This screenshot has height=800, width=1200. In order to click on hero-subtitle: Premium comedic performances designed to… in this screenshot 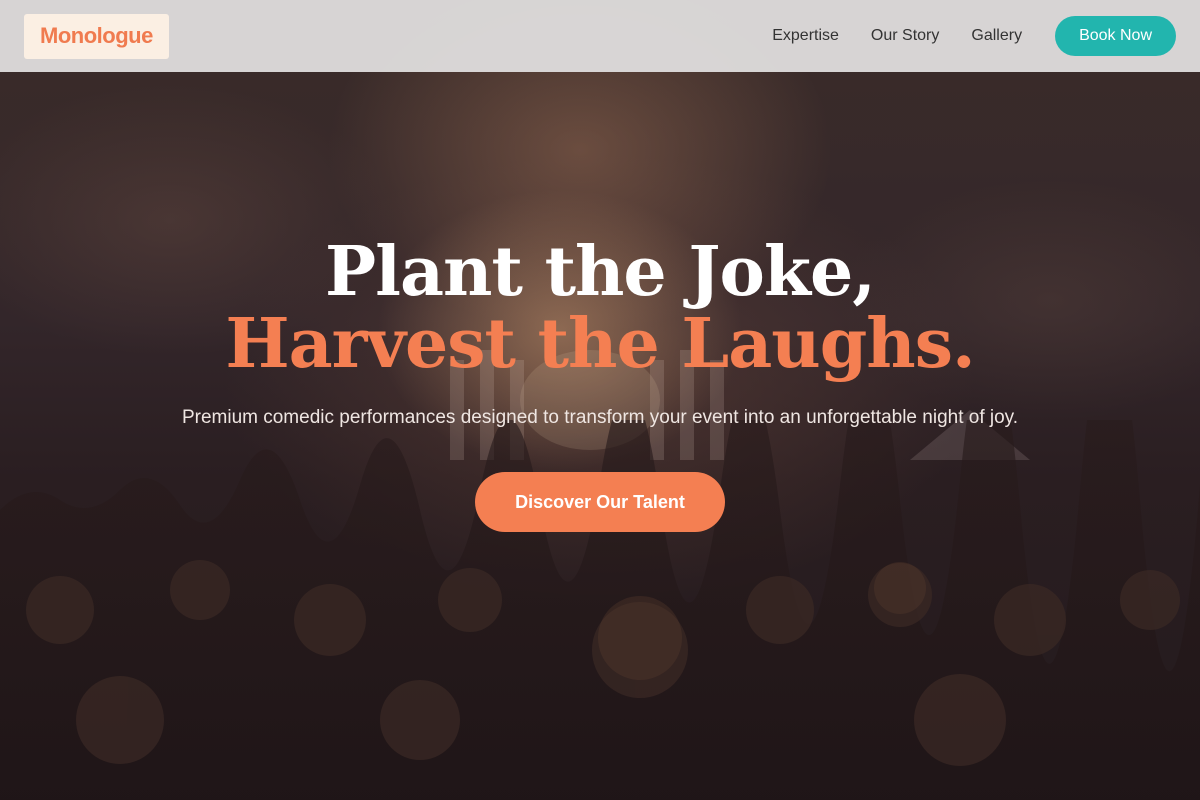, I will do `click(600, 417)`.